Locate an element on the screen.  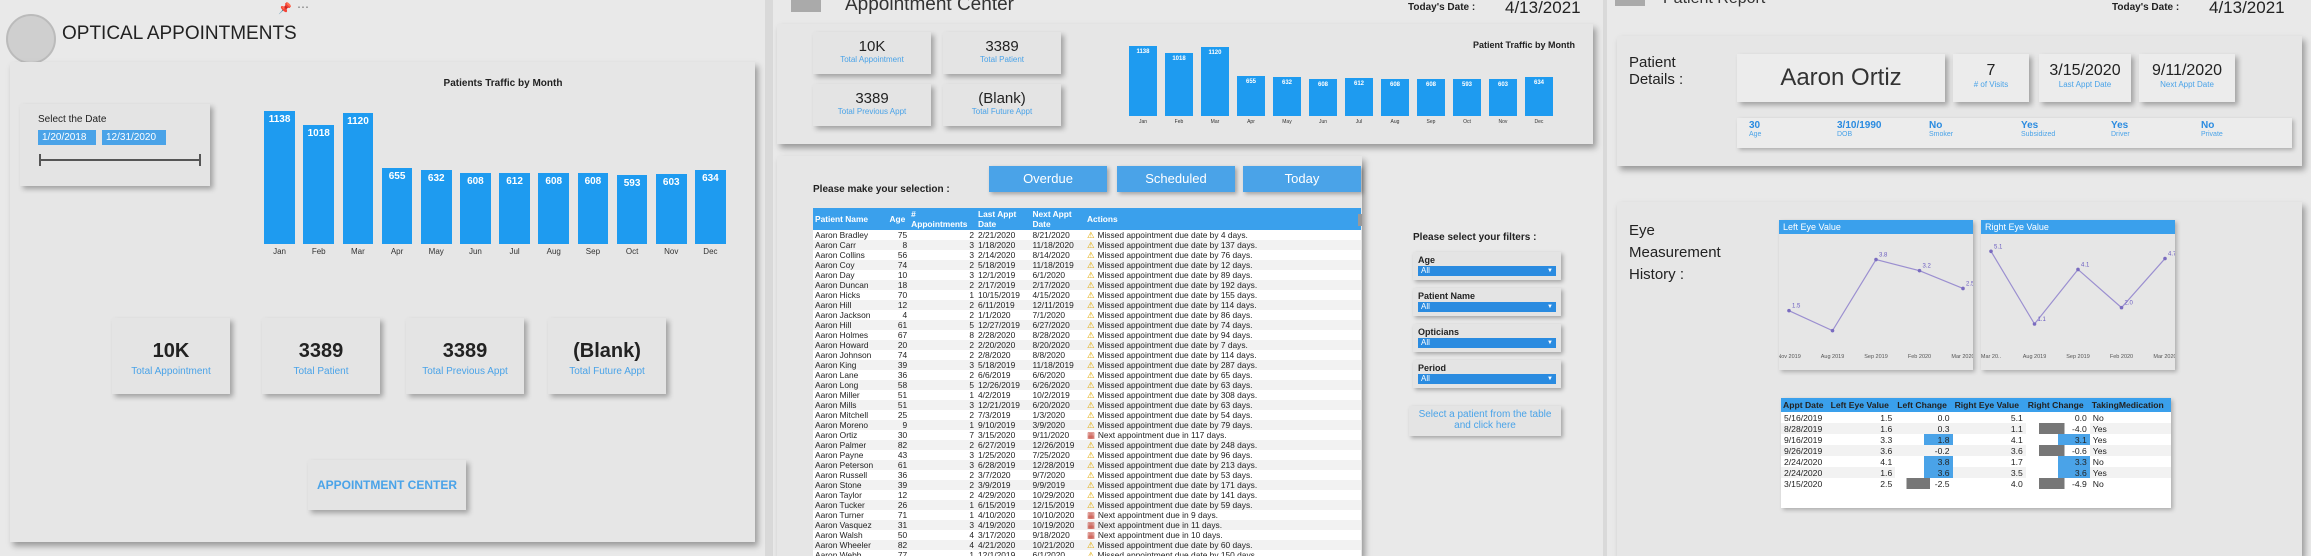
column-header: # Appointments is located at coordinates (942, 219).